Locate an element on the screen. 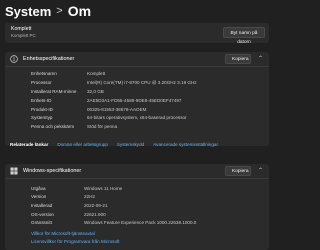 This screenshot has width=320, height=250. related-links-label: Relaterade länkar is located at coordinates (29, 144).